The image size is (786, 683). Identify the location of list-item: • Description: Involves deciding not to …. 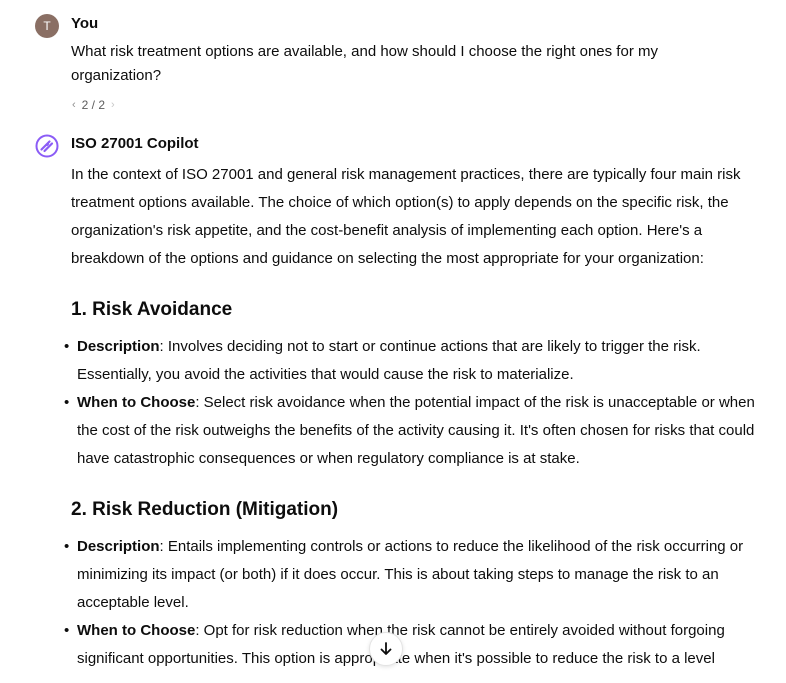
(417, 361).